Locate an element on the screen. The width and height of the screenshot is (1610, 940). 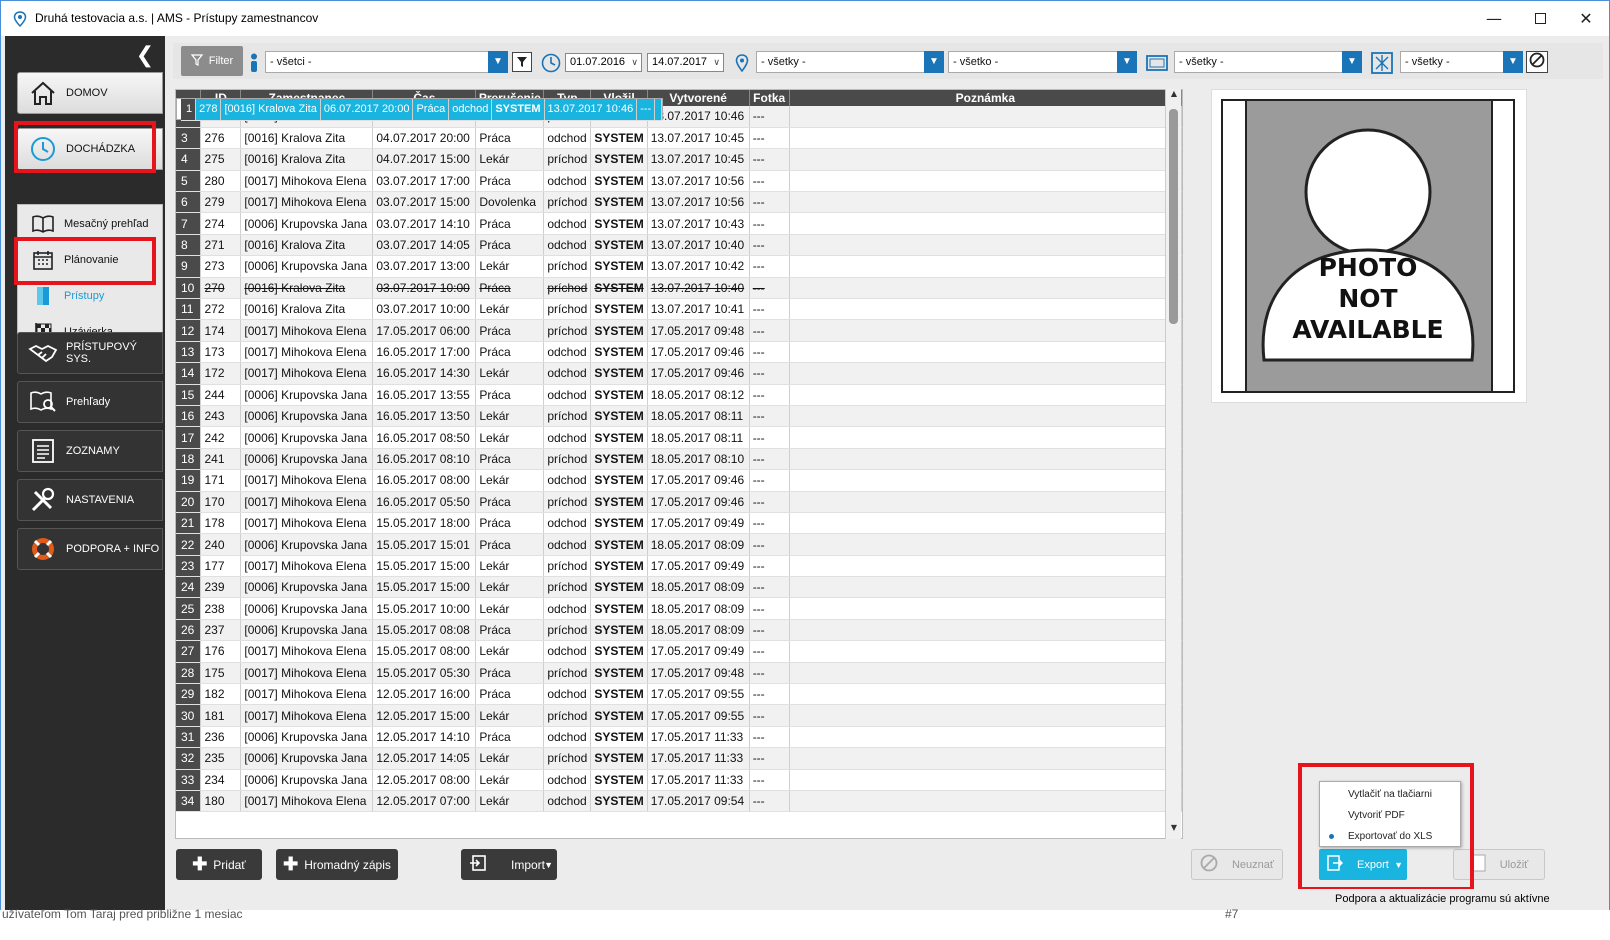
collapse-sidebar-button: ❮ is located at coordinates (145, 56).